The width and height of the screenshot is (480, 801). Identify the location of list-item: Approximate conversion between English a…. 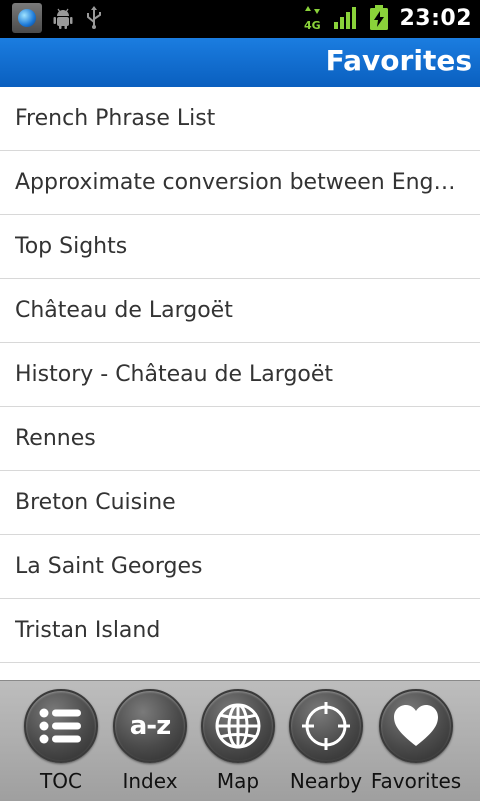
(240, 183).